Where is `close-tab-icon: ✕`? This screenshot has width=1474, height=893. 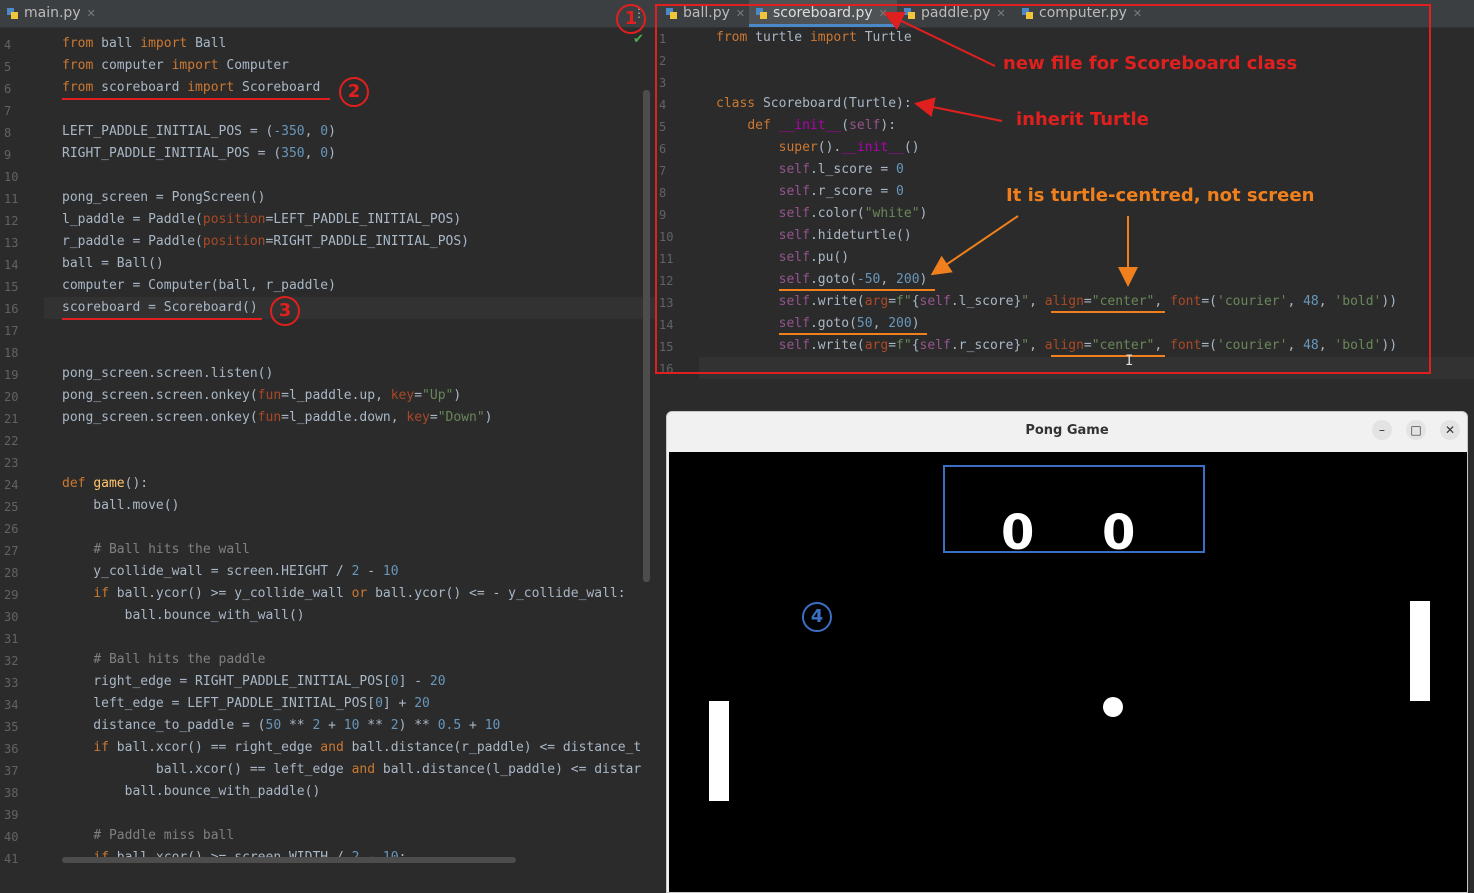 close-tab-icon: ✕ is located at coordinates (91, 13).